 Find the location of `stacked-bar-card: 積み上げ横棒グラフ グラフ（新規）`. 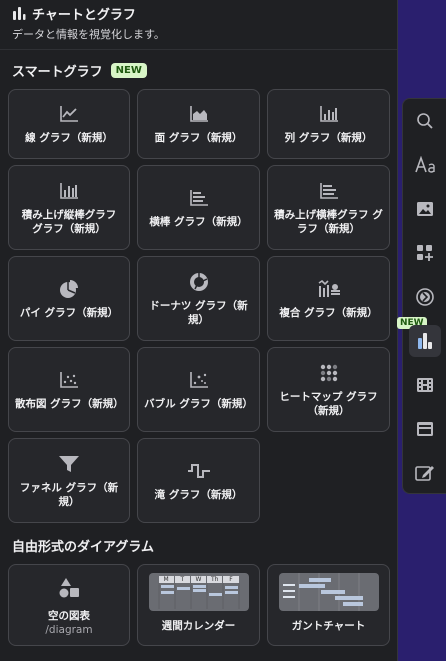

stacked-bar-card: 積み上げ横棒グラフ グラフ（新規） is located at coordinates (328, 207).